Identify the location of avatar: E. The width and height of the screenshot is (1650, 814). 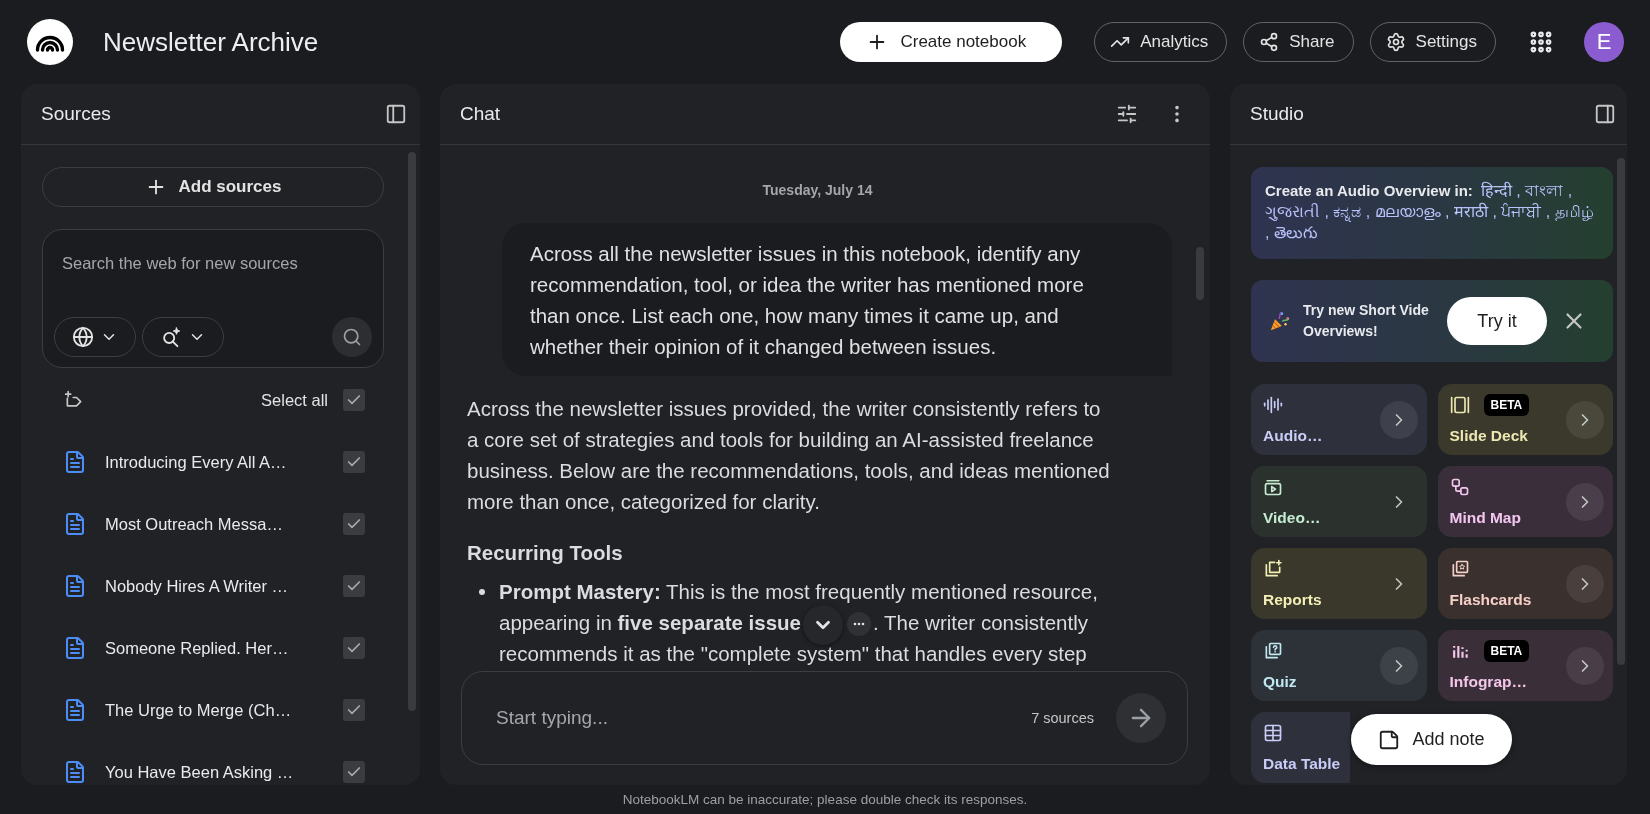
(1604, 42).